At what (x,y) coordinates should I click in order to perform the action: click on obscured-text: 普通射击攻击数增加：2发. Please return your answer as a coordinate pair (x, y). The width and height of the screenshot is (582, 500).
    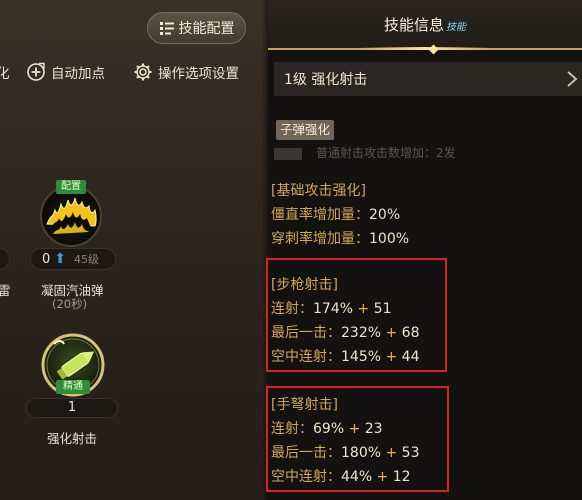
    Looking at the image, I should click on (386, 153).